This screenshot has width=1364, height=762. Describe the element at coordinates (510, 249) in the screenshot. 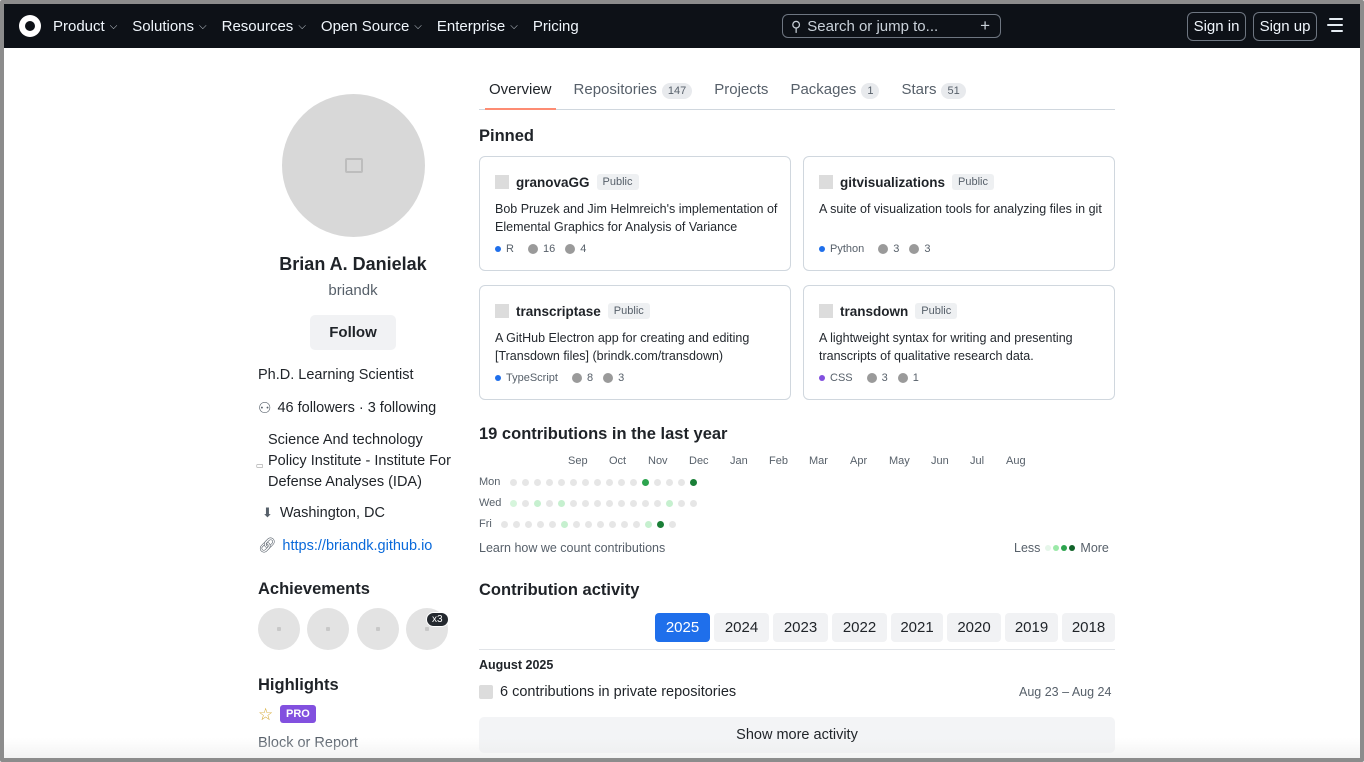

I see `repo-language: R` at that location.